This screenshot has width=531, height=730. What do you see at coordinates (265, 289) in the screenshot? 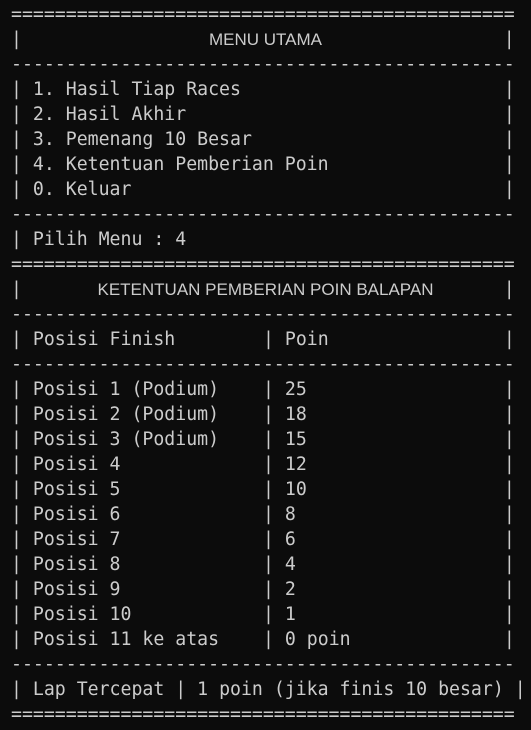
I see `points-title: KETENTUAN PEMBERIAN POIN BALAPAN` at bounding box center [265, 289].